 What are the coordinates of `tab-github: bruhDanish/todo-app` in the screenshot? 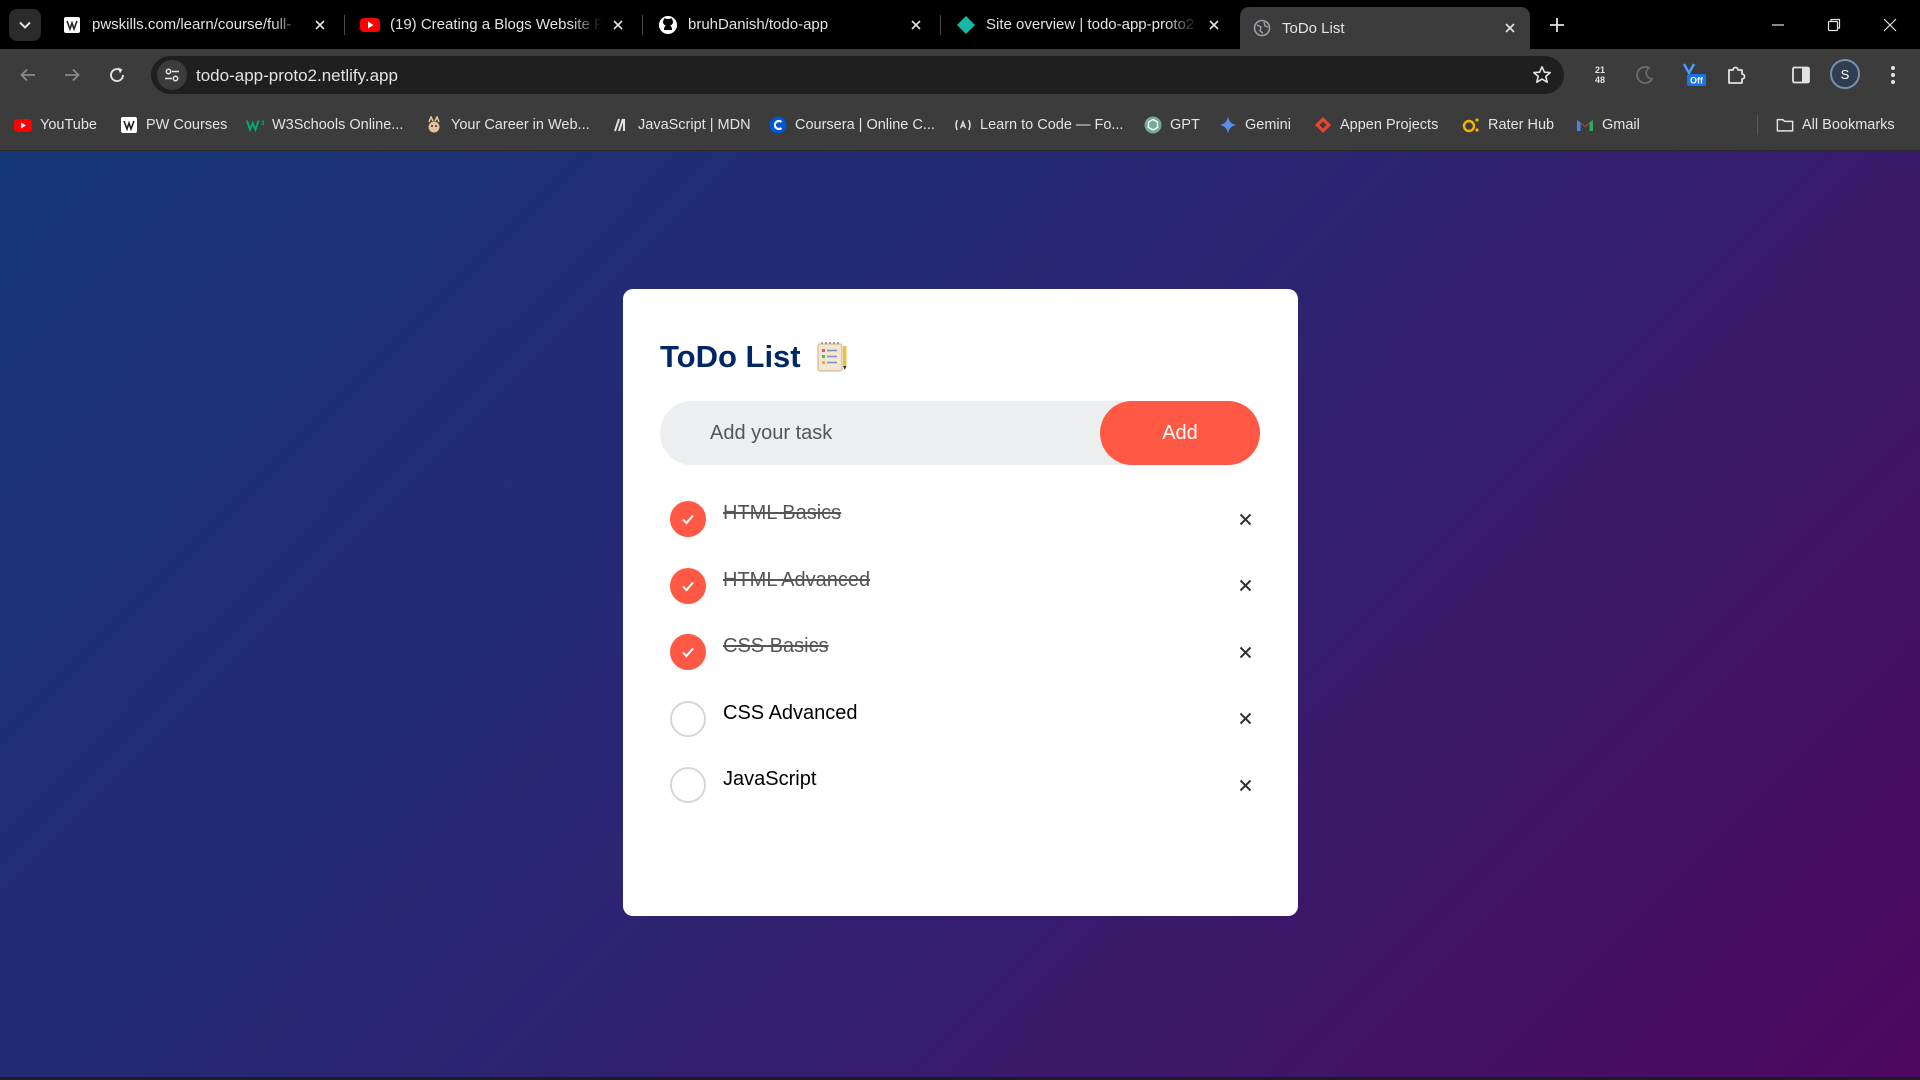 It's located at (791, 24).